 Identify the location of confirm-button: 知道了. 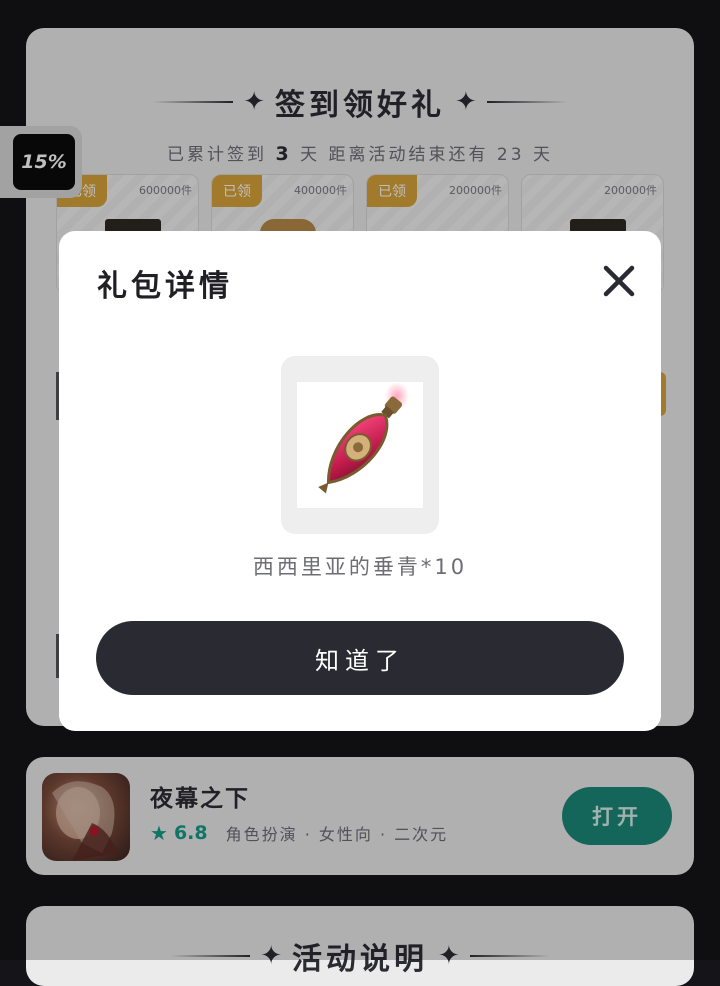
(360, 658).